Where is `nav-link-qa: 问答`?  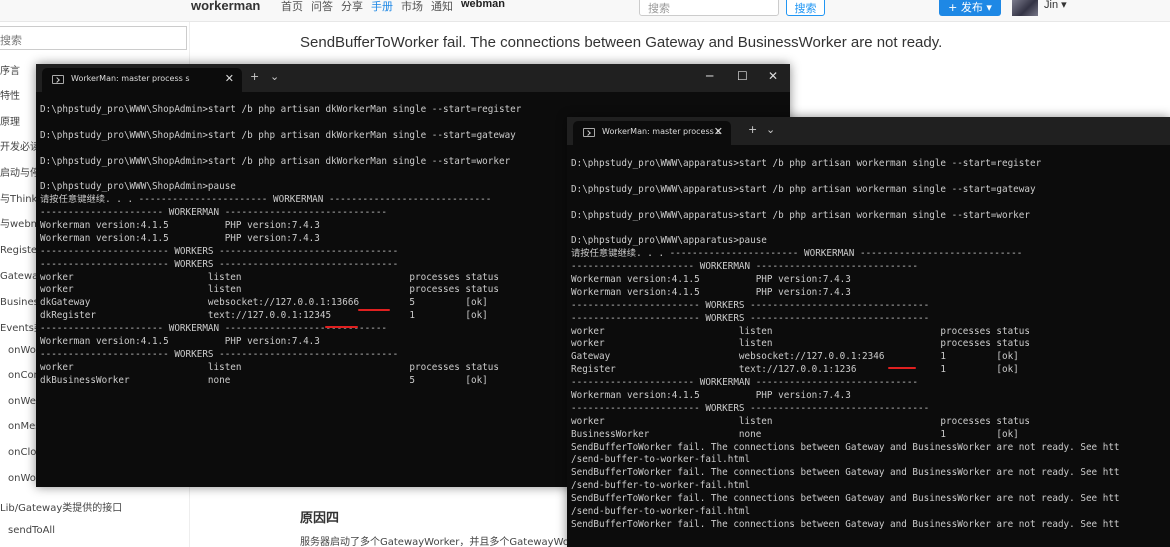 nav-link-qa: 问答 is located at coordinates (322, 7).